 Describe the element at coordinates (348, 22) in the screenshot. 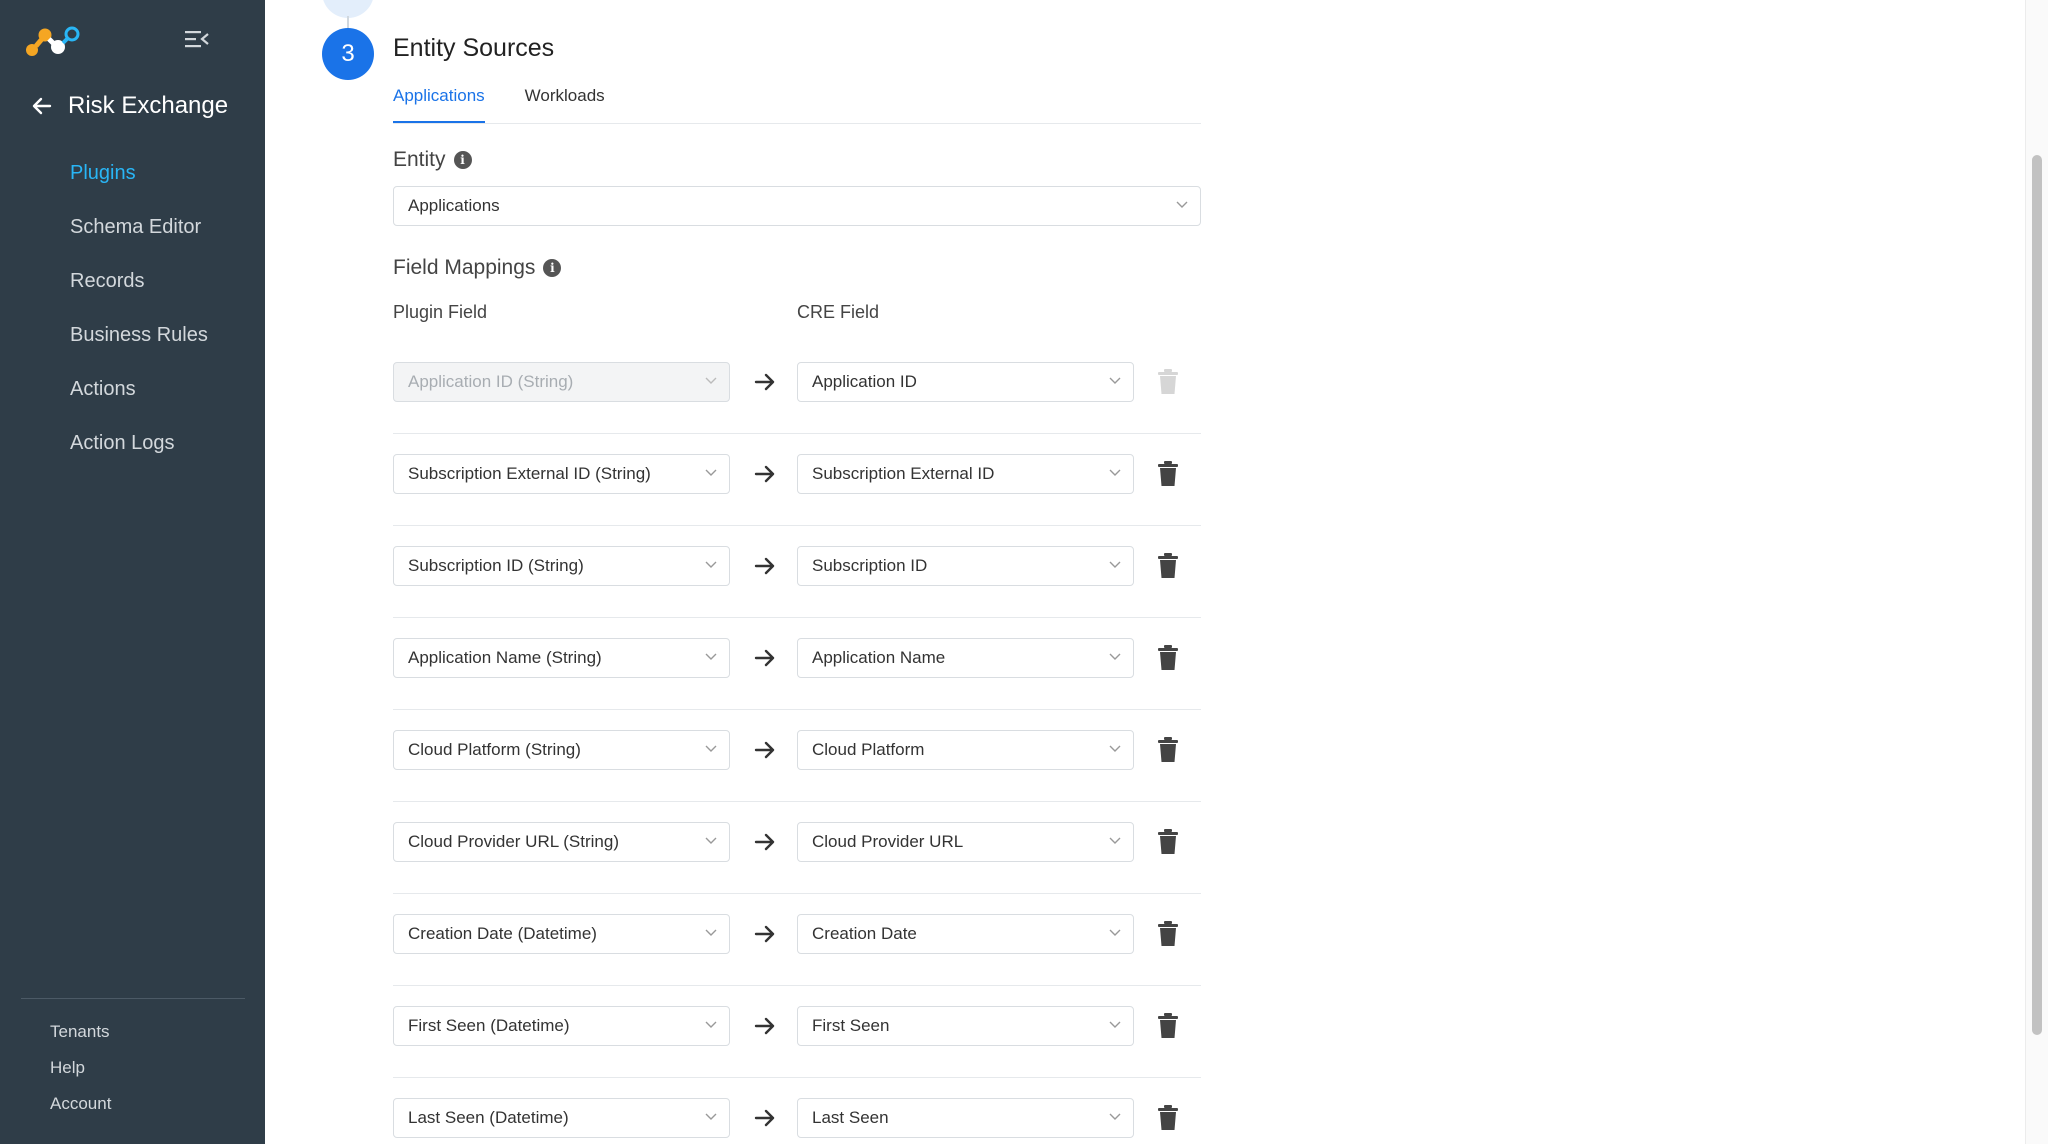

I see `step-connector` at that location.